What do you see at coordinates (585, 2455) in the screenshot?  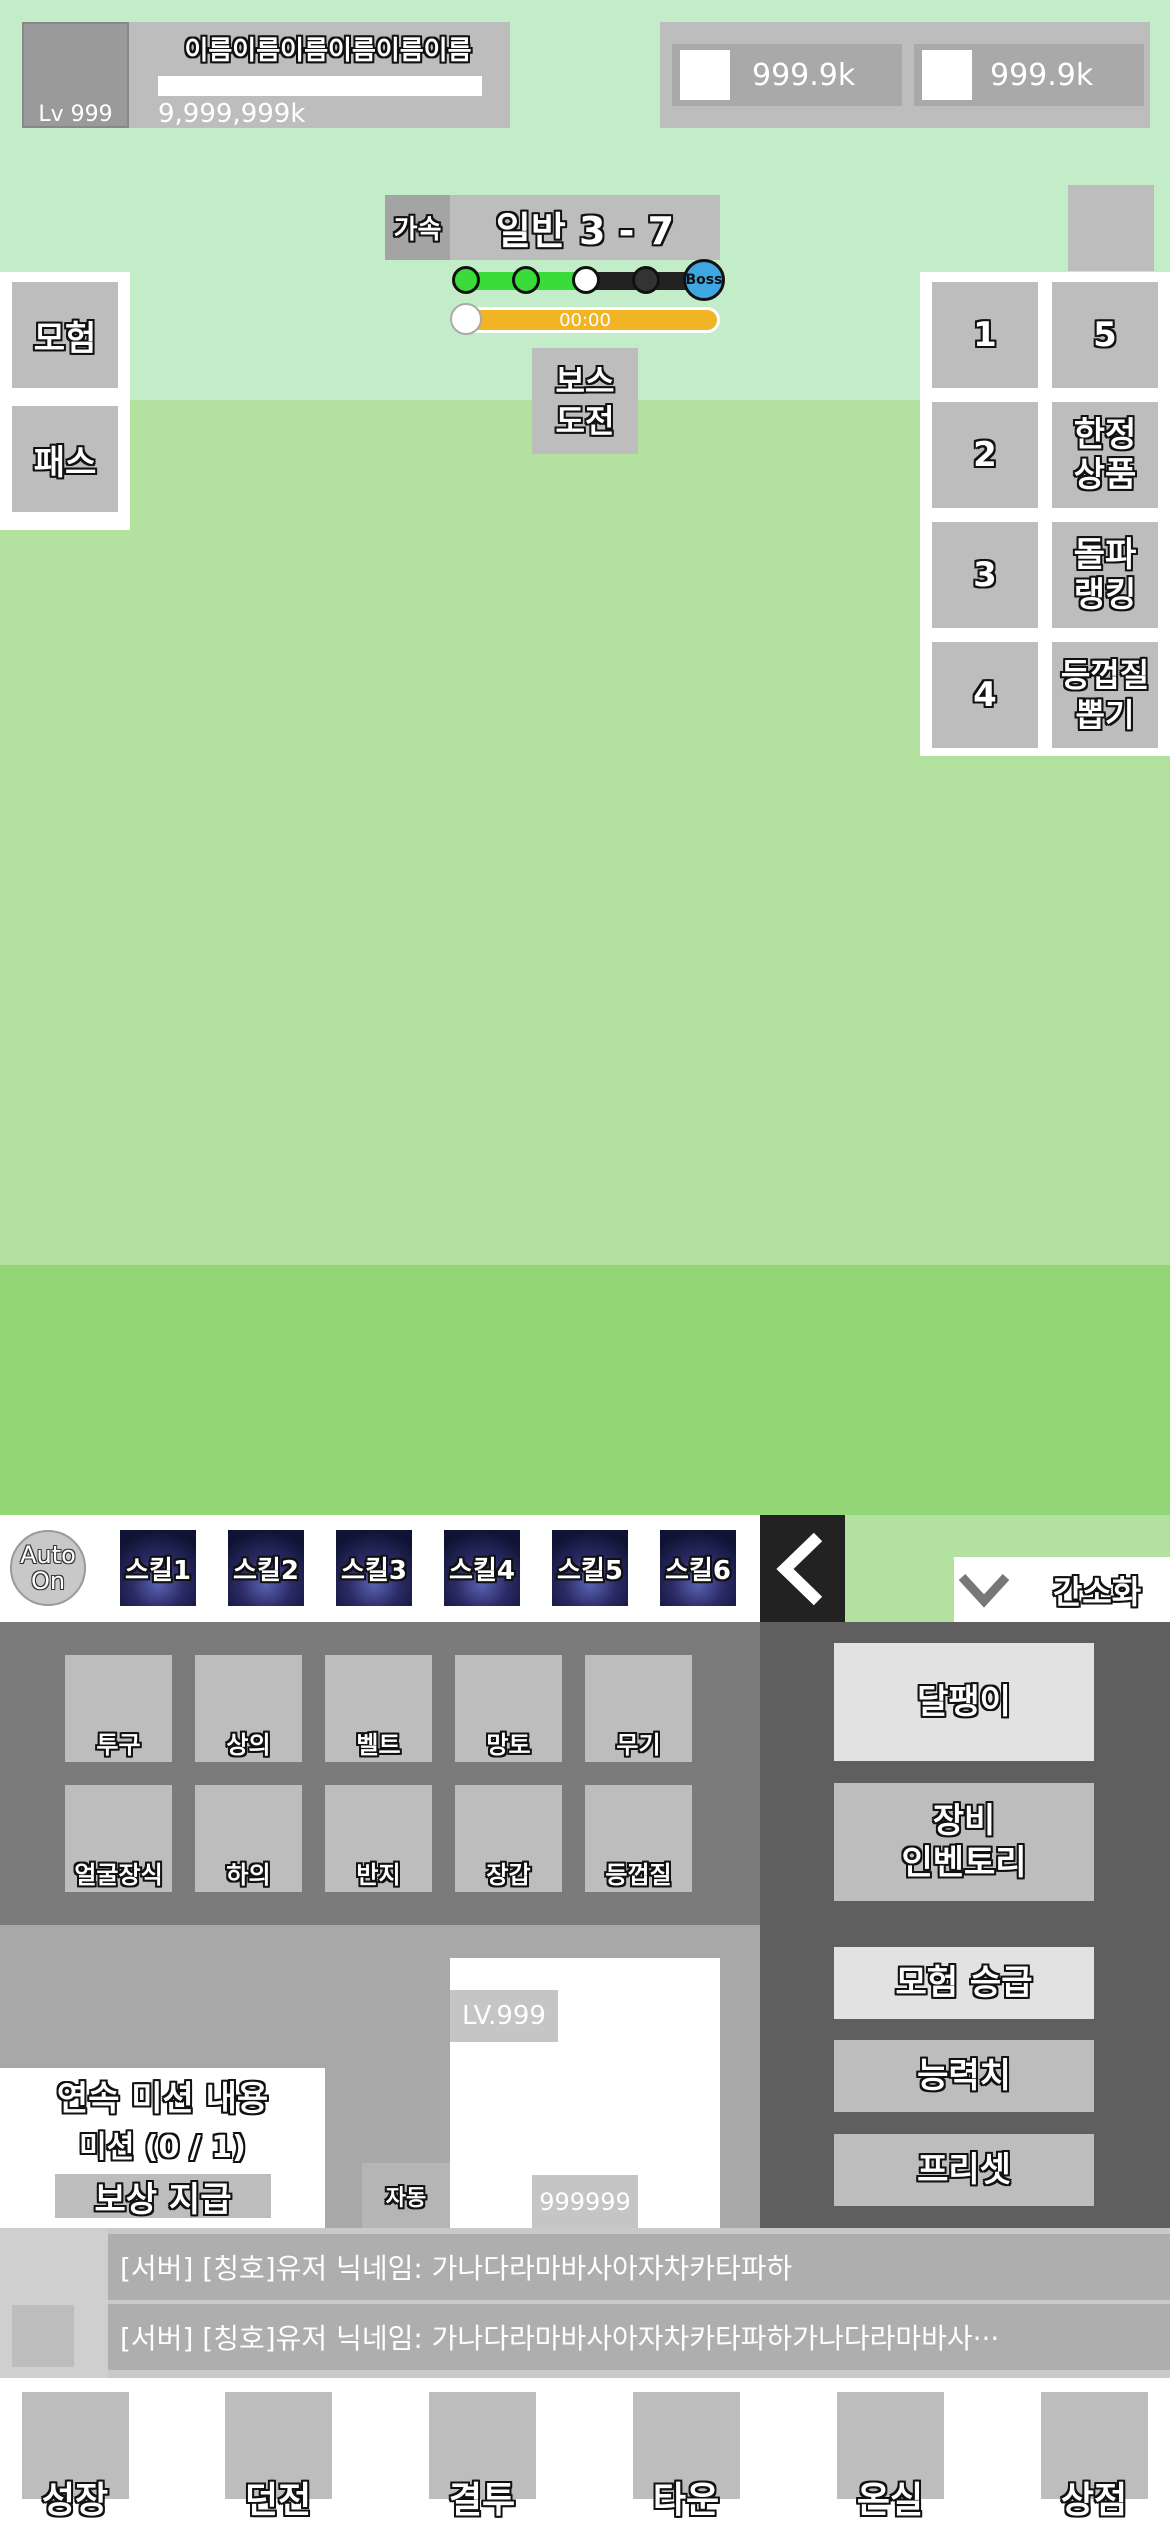 I see `bottom-nav` at bounding box center [585, 2455].